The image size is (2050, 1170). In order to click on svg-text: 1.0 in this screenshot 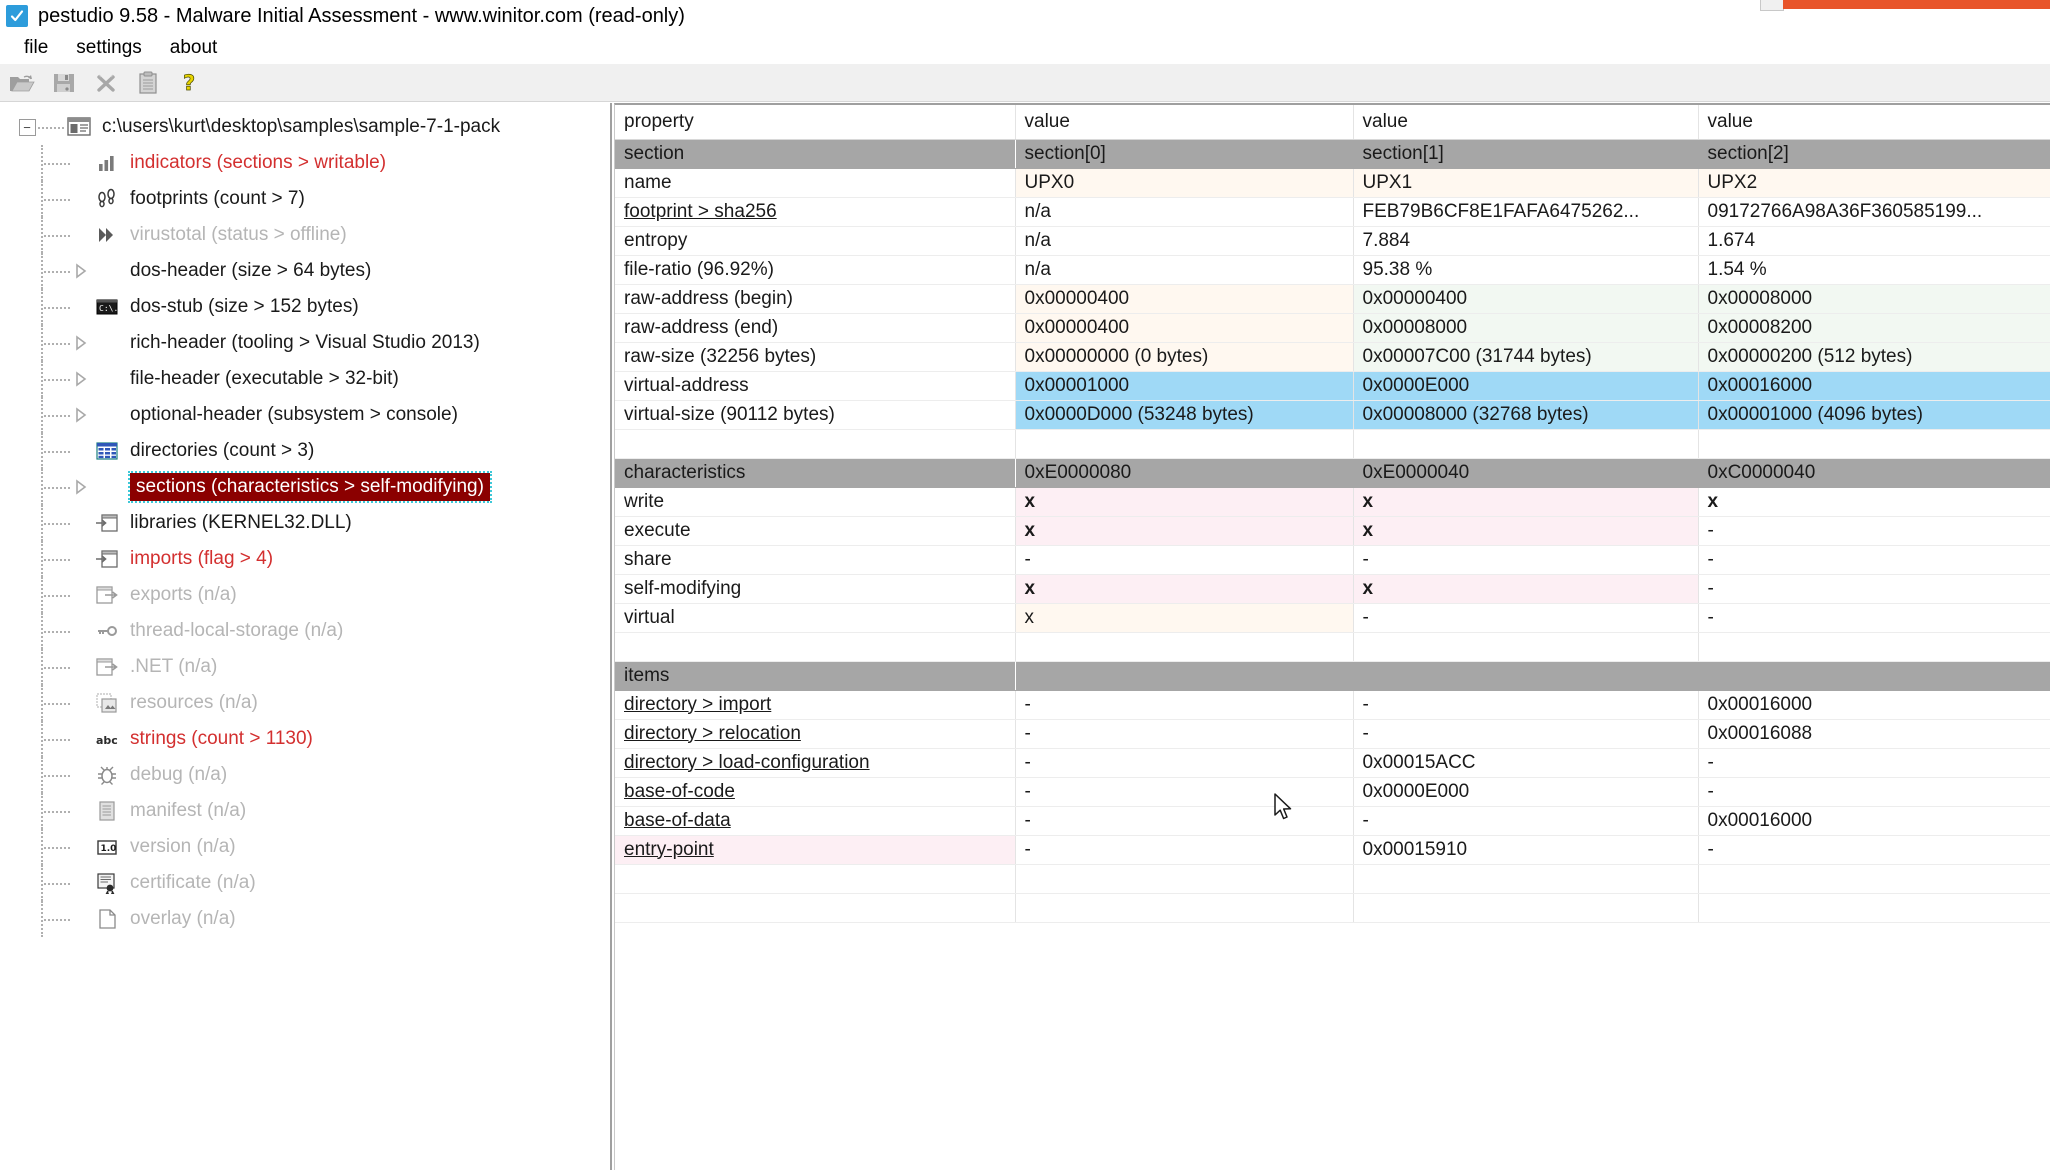, I will do `click(109, 849)`.